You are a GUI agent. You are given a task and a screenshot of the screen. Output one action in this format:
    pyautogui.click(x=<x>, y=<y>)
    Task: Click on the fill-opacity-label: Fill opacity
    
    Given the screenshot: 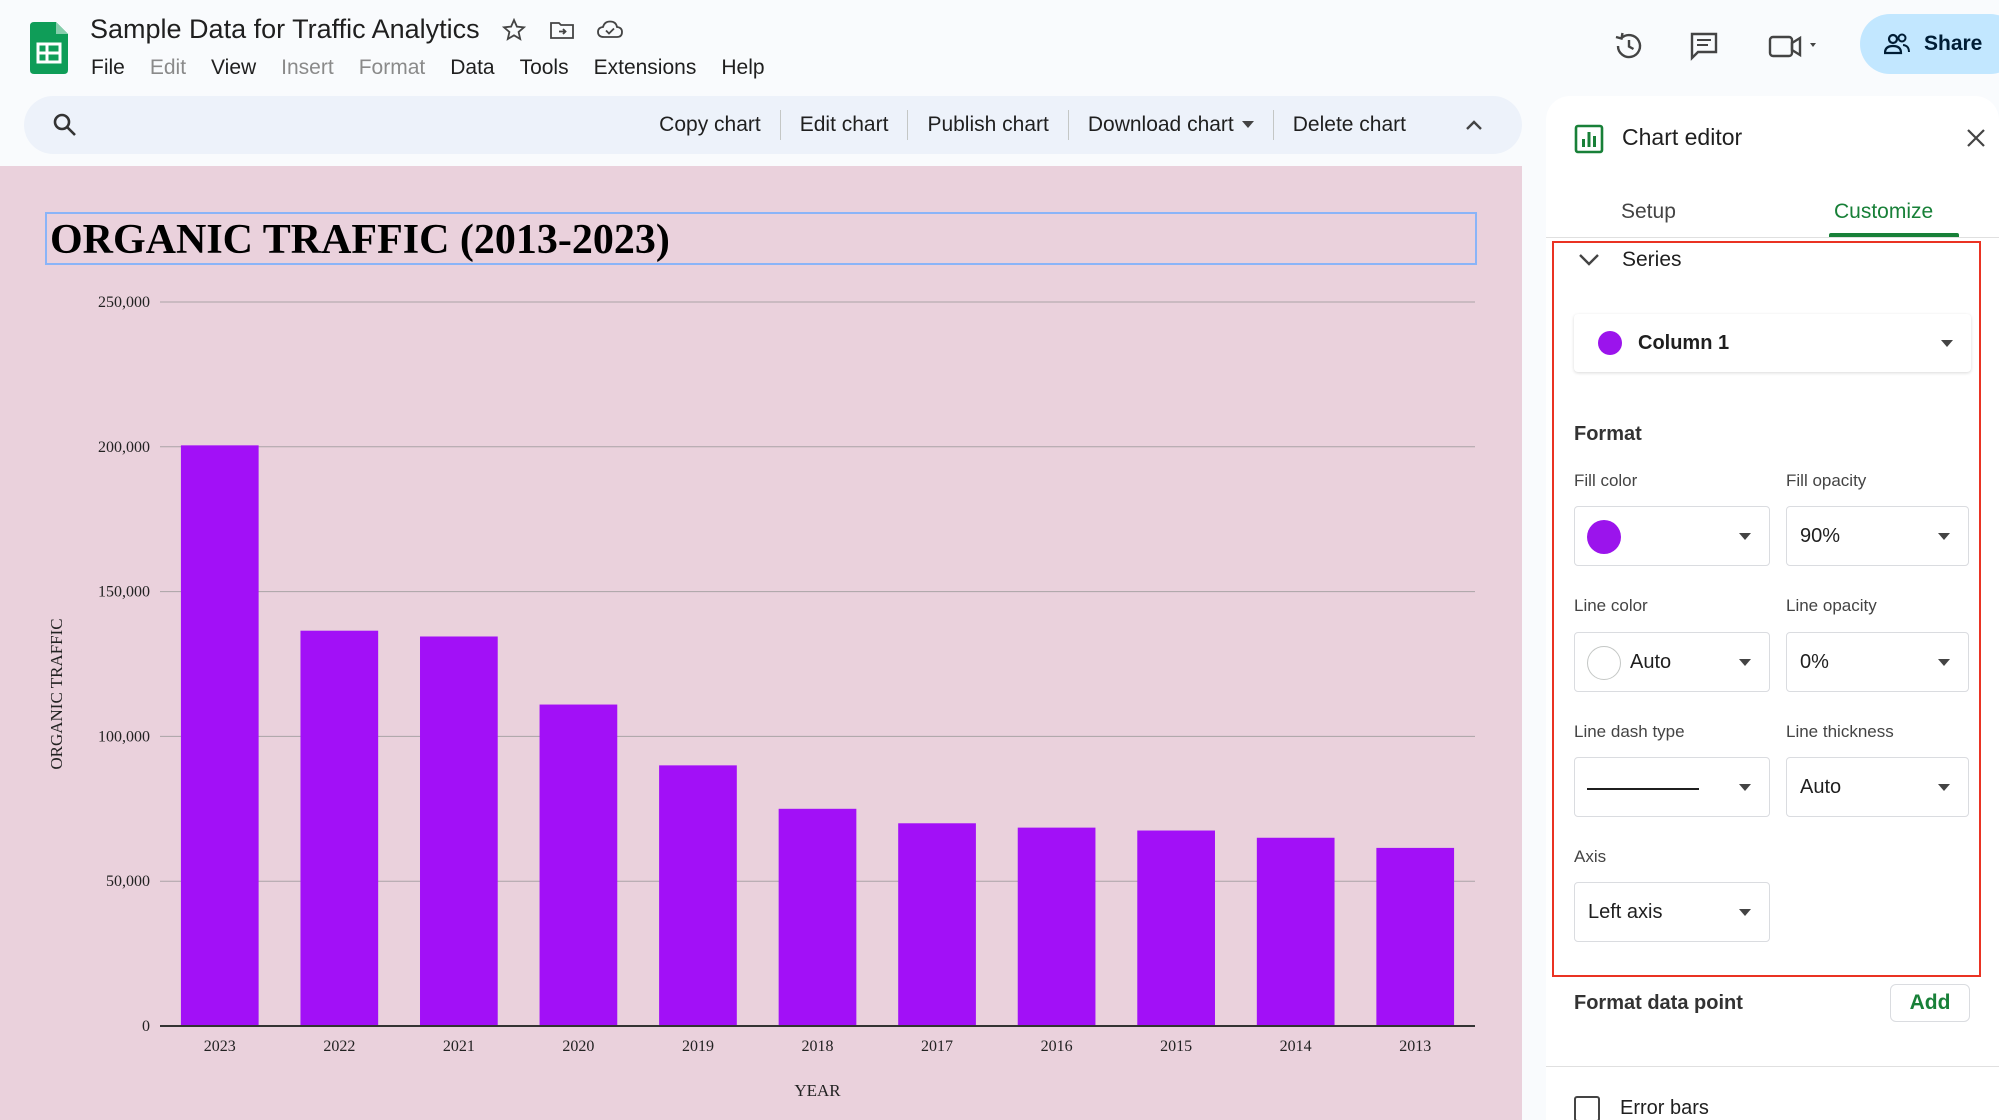 What is the action you would take?
    pyautogui.click(x=1826, y=480)
    